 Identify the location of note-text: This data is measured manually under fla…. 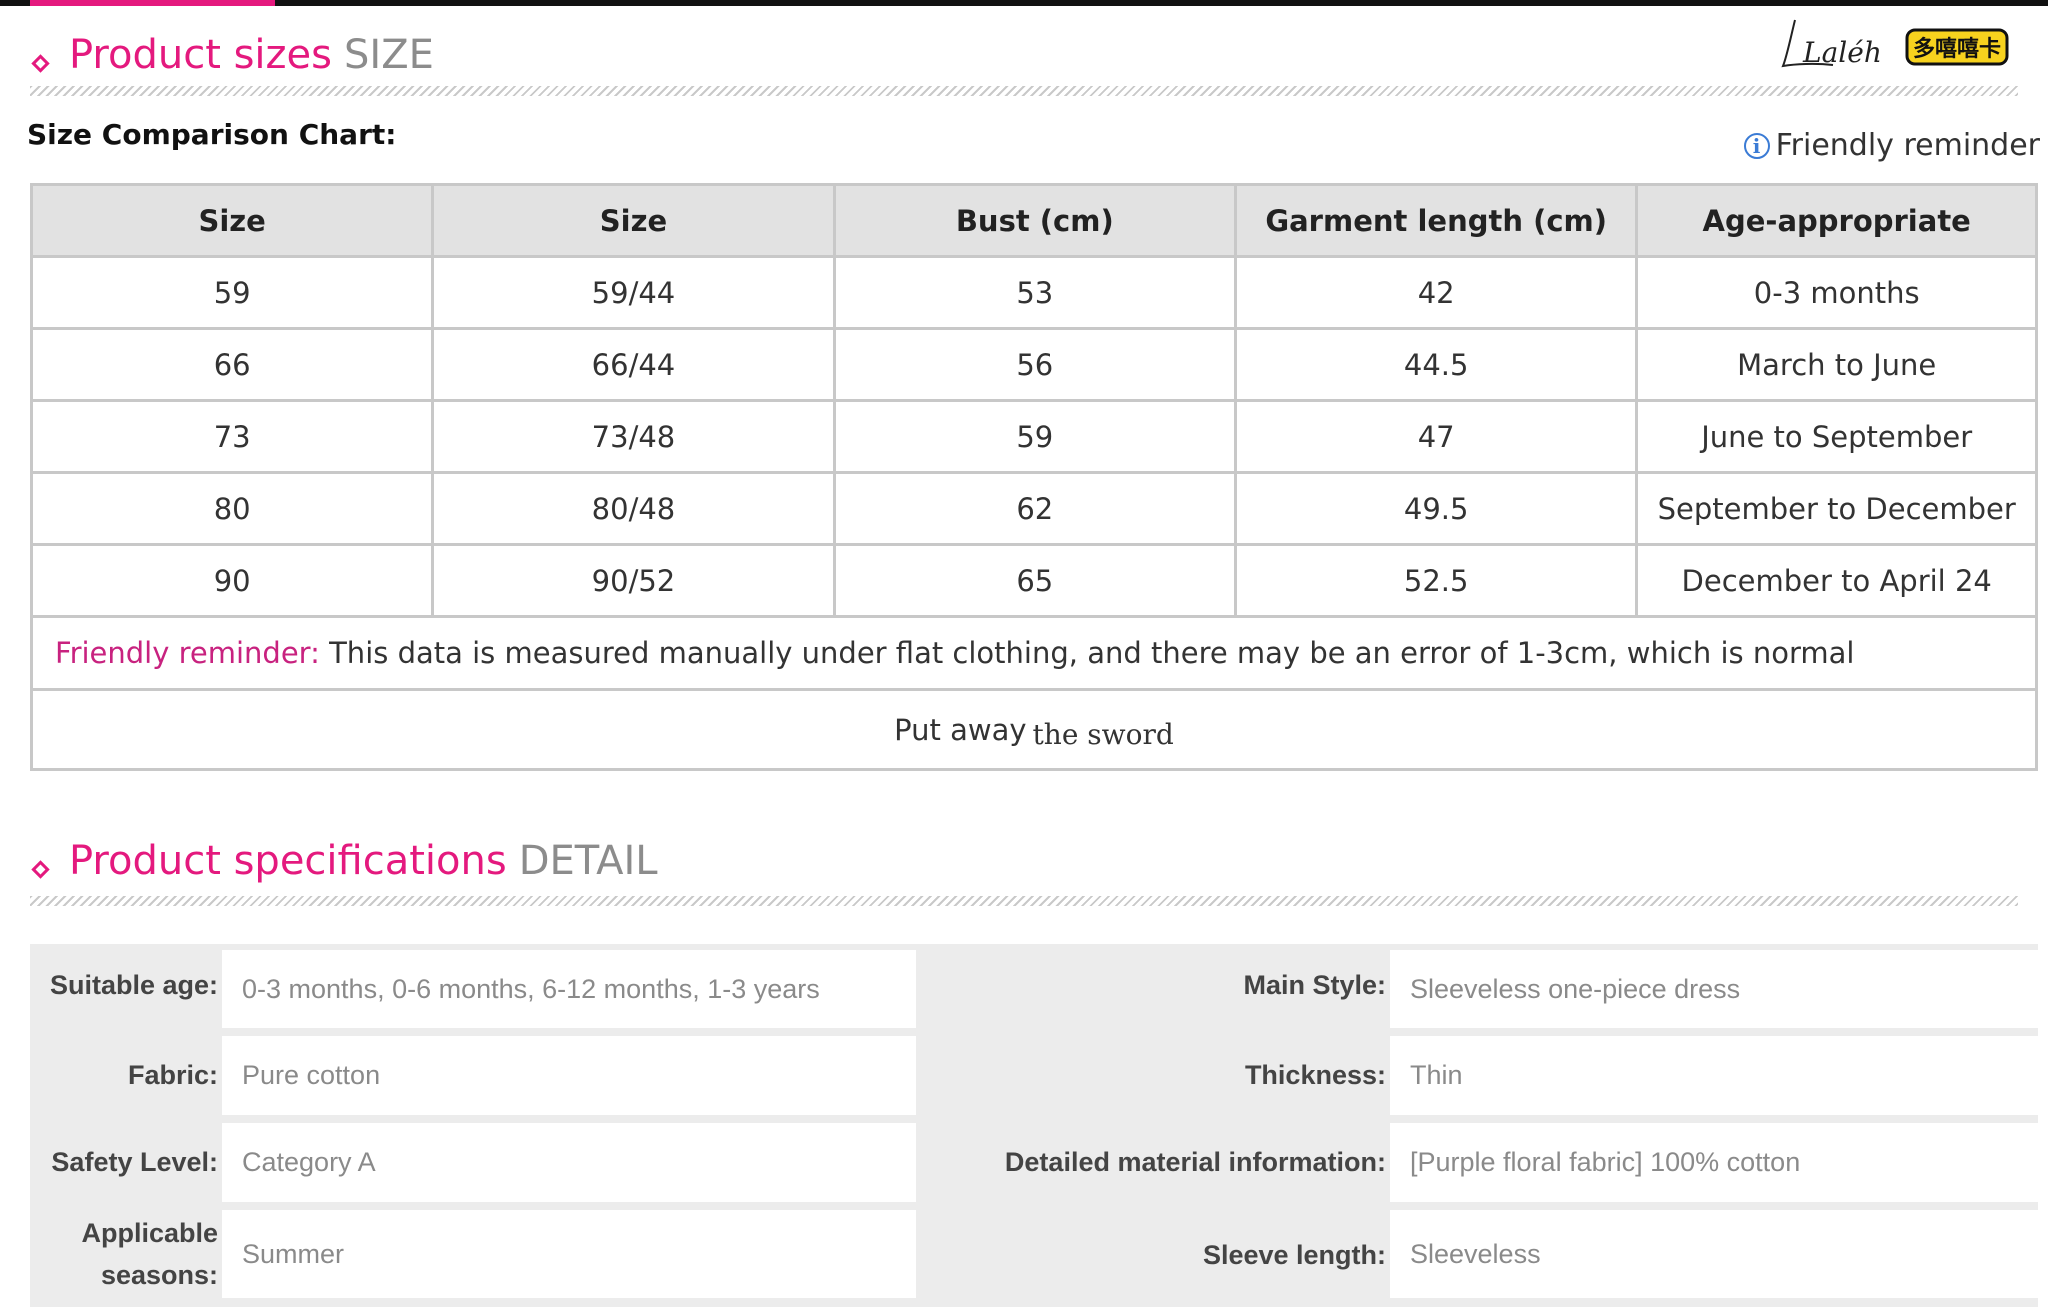
(1087, 653).